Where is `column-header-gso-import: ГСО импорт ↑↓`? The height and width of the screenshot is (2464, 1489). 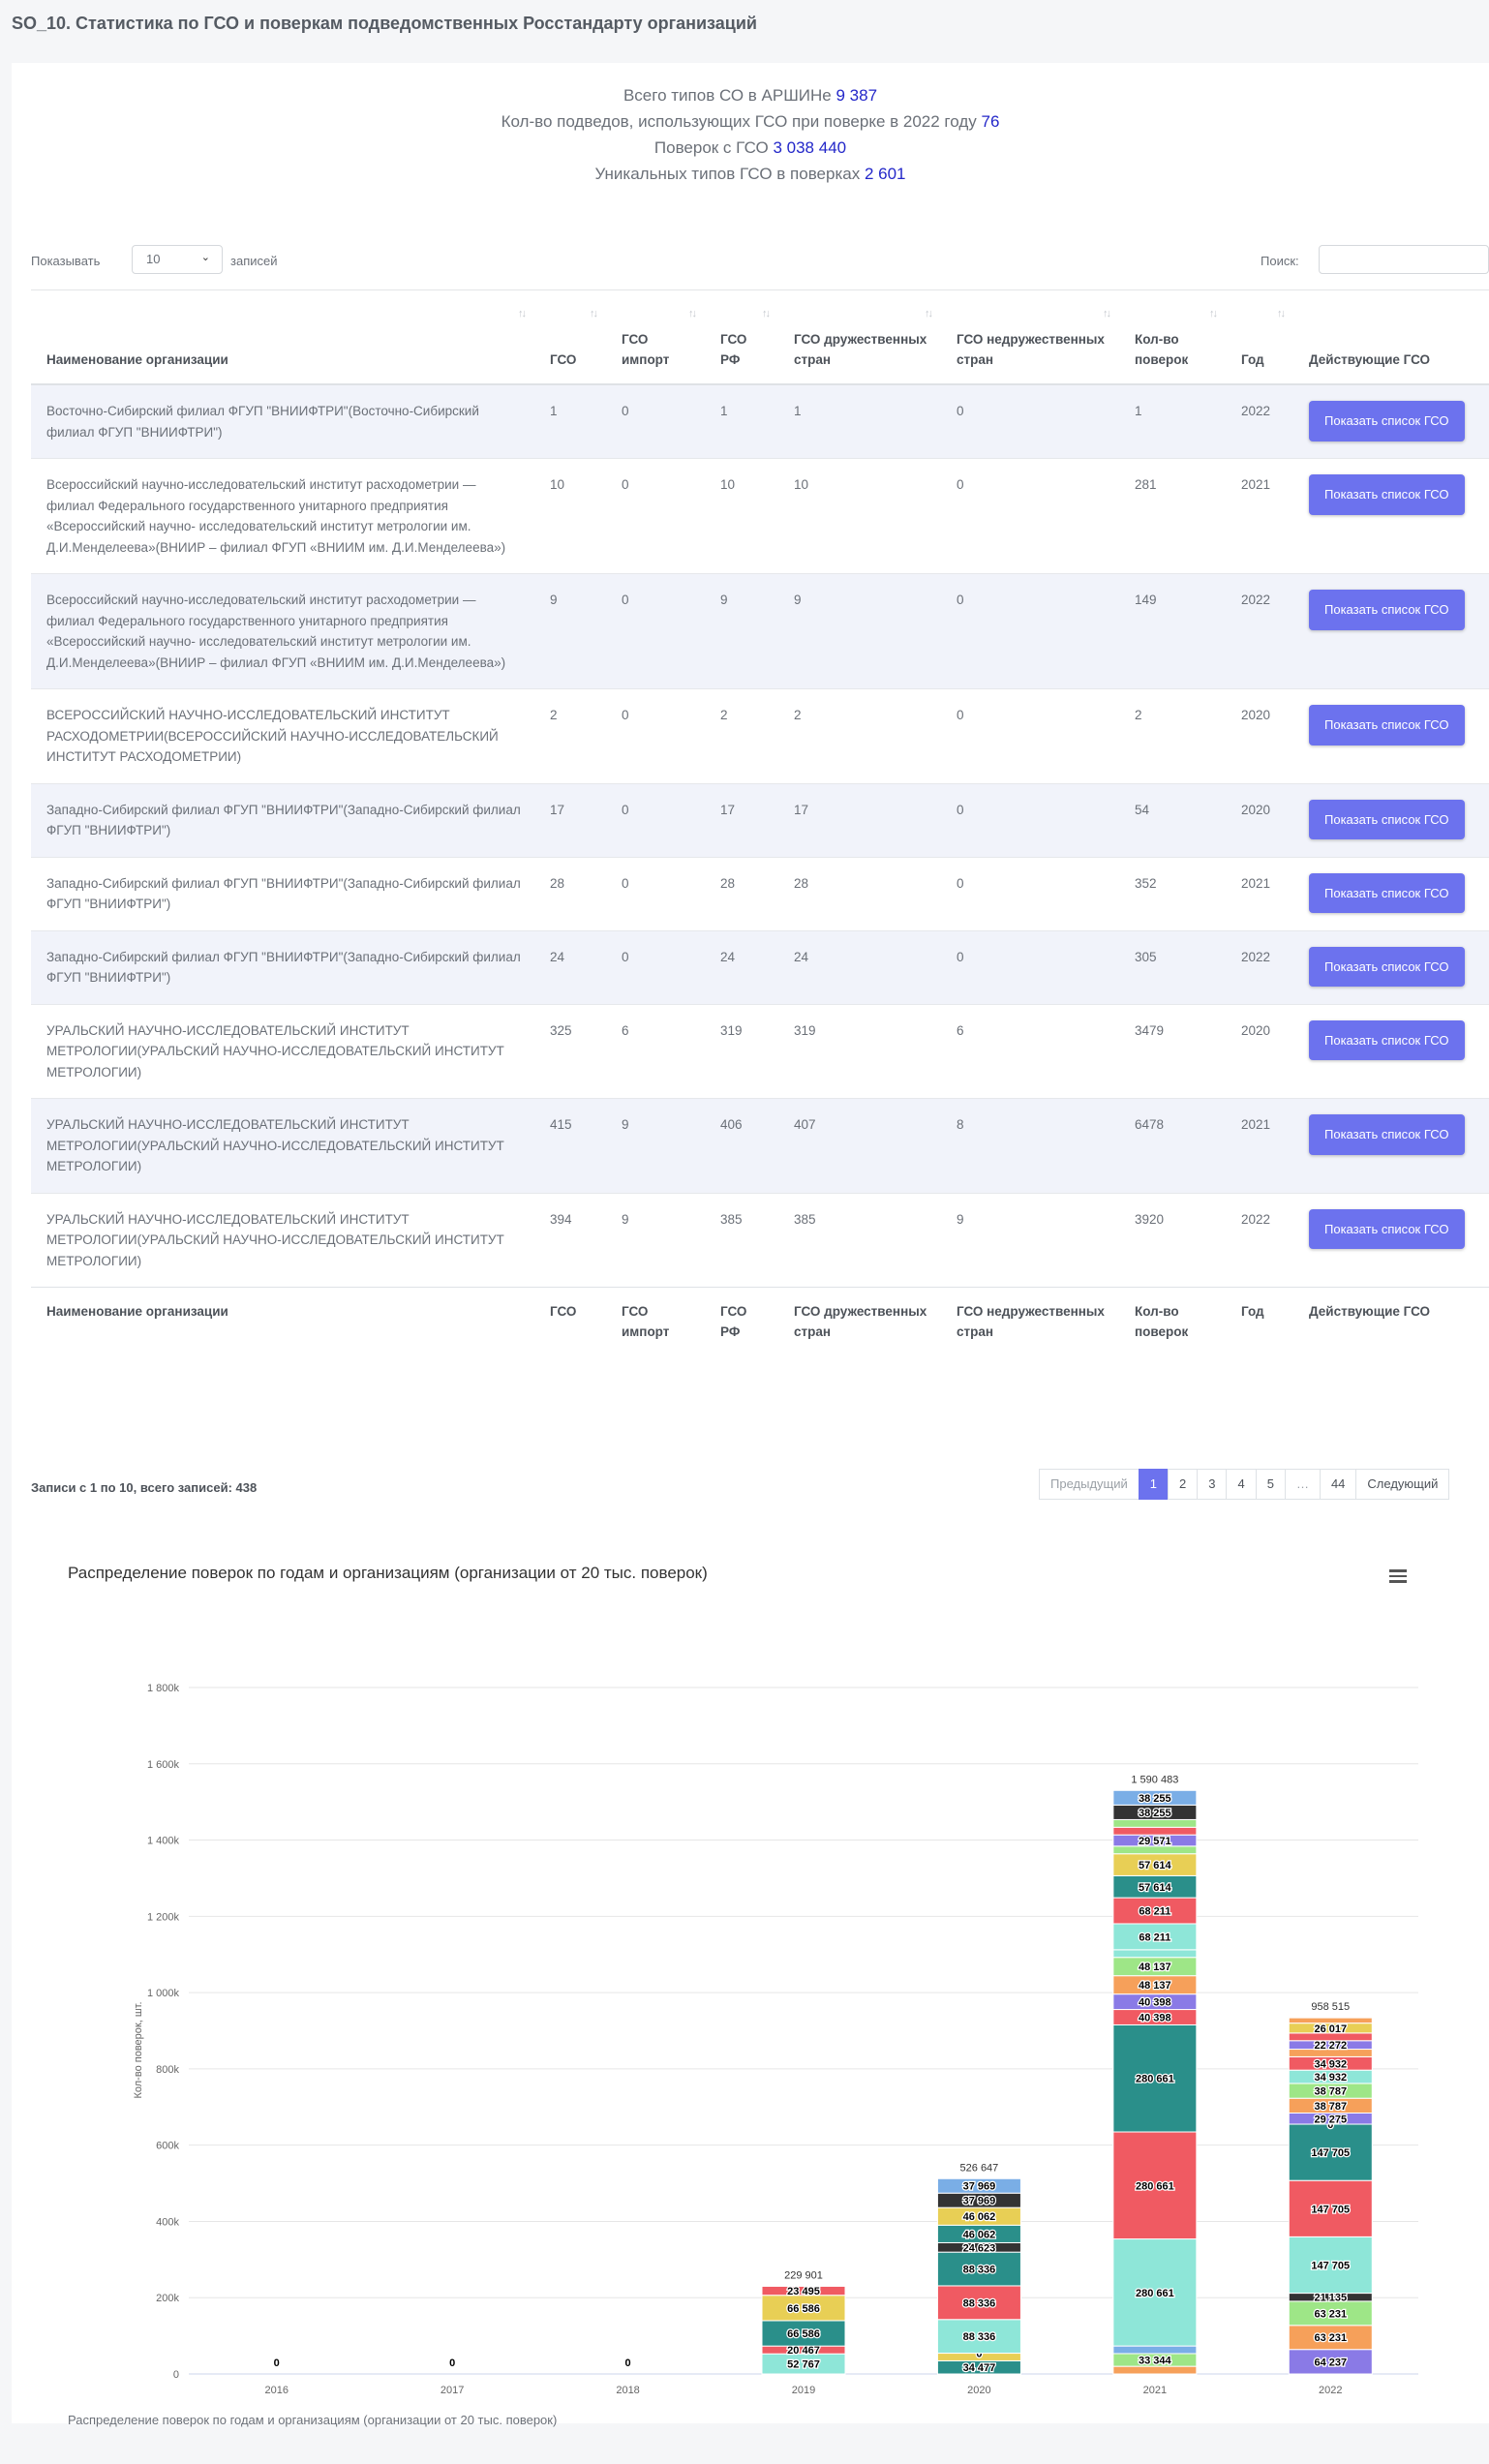 column-header-gso-import: ГСО импорт ↑↓ is located at coordinates (655, 337).